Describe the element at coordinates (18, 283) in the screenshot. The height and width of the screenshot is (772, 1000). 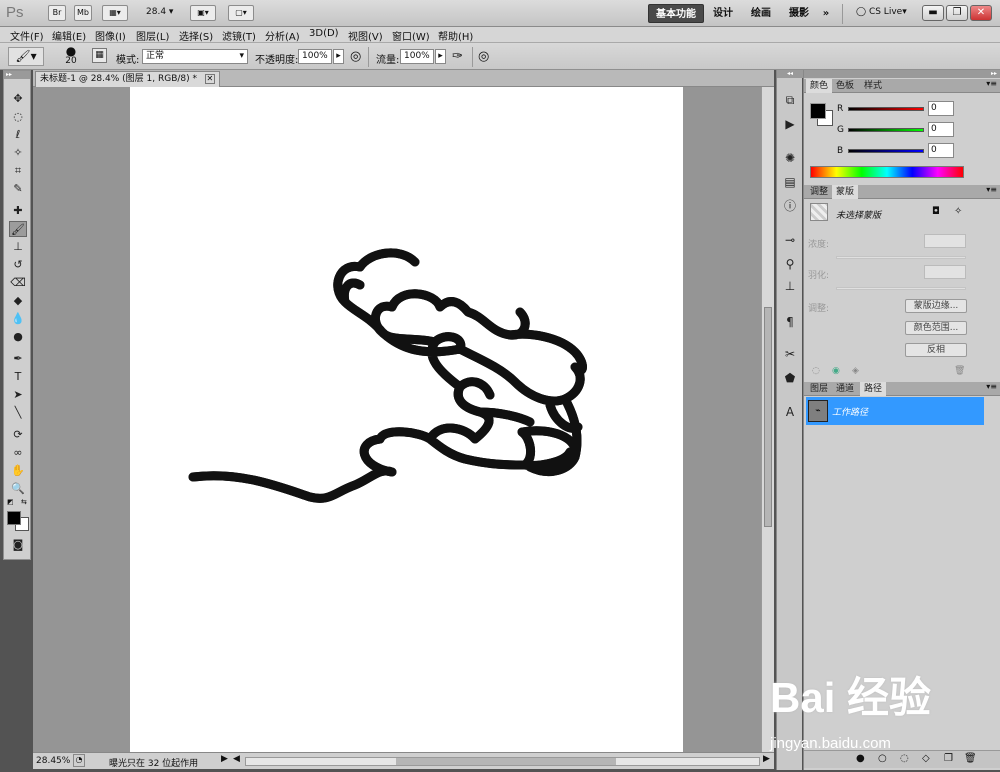
I see `eraser-tool-icon: ⌫` at that location.